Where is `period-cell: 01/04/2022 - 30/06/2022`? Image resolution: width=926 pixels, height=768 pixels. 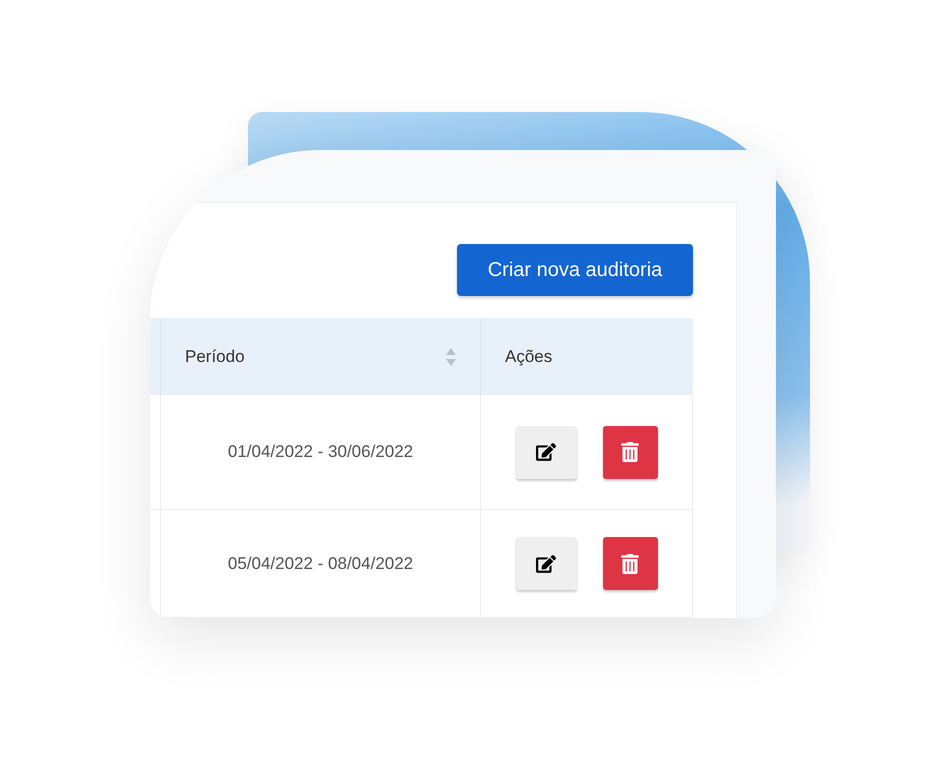
period-cell: 01/04/2022 - 30/06/2022 is located at coordinates (321, 452).